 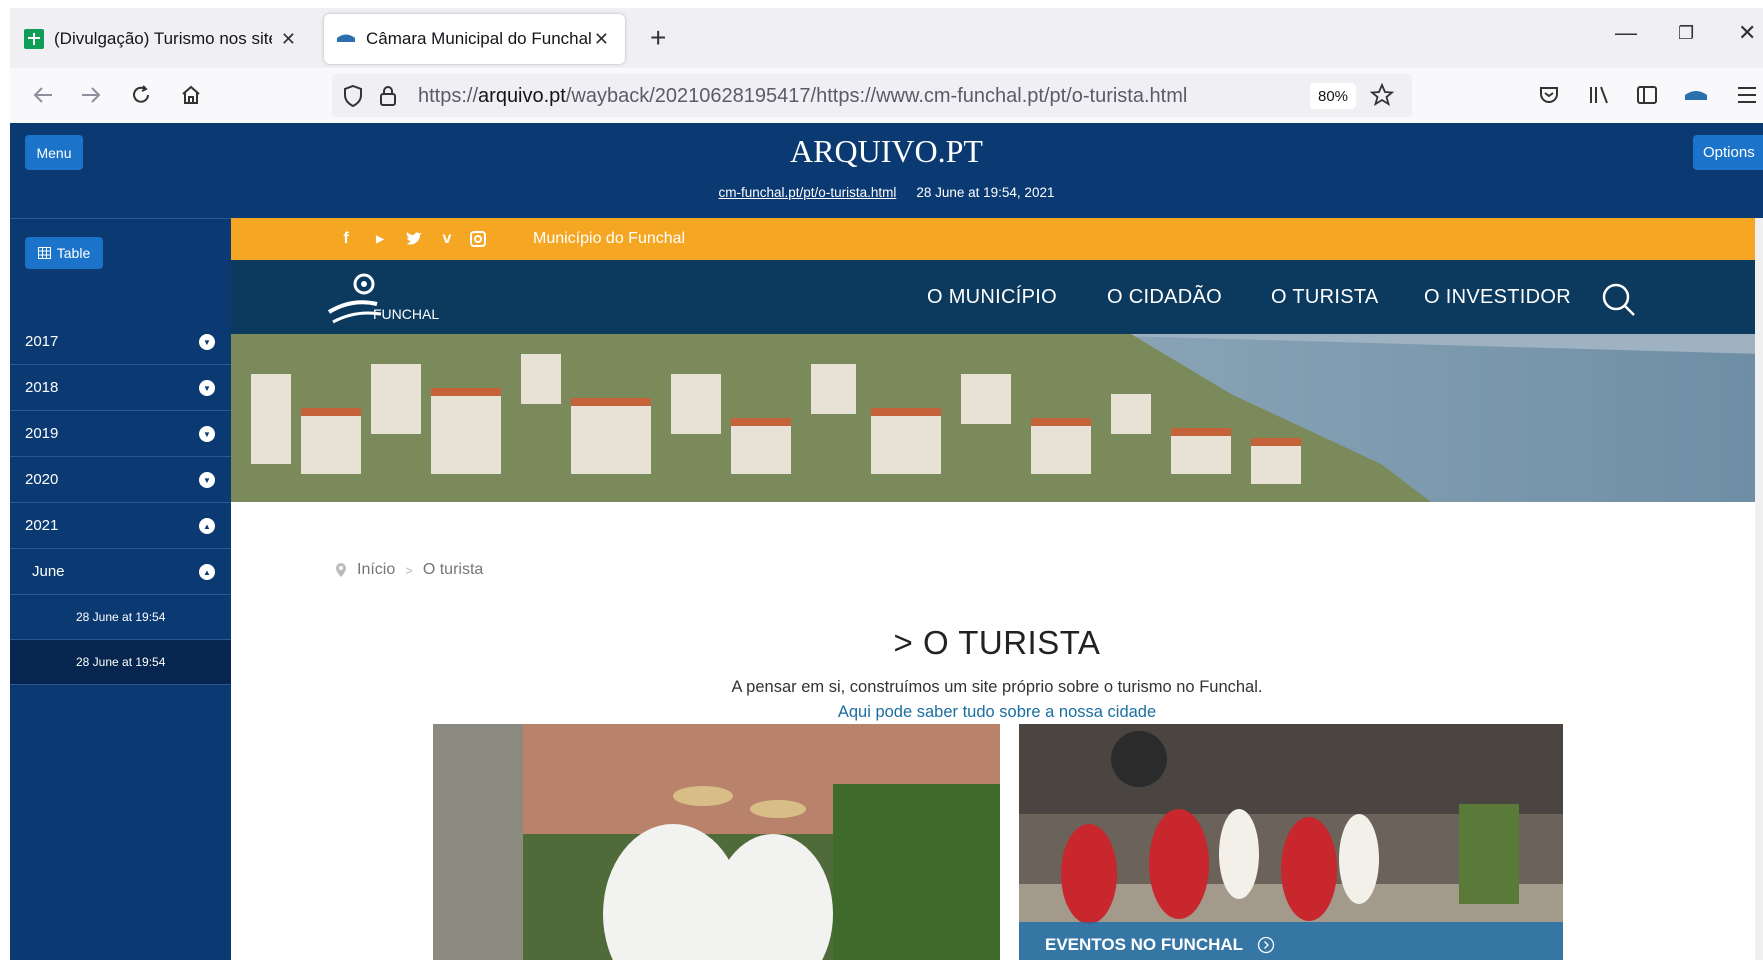 I want to click on breadcrumb-current: O turista, so click(x=453, y=569).